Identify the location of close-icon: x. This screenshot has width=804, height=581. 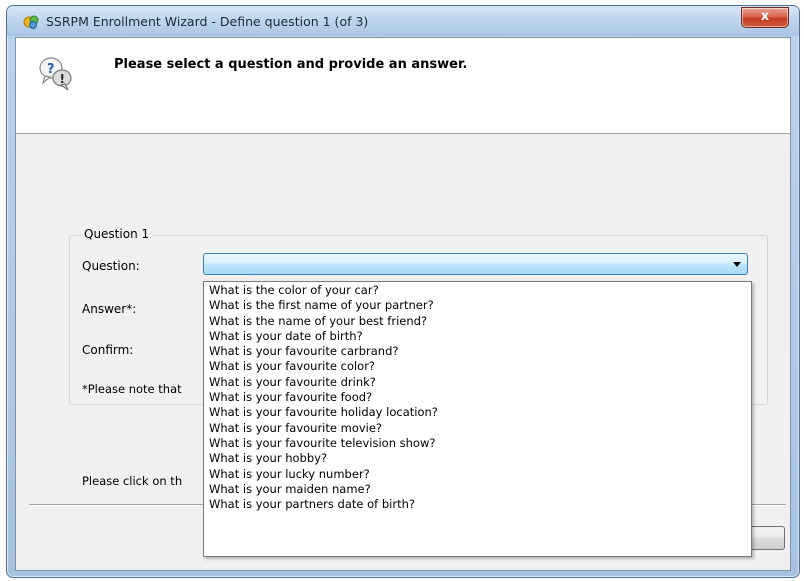
(765, 16).